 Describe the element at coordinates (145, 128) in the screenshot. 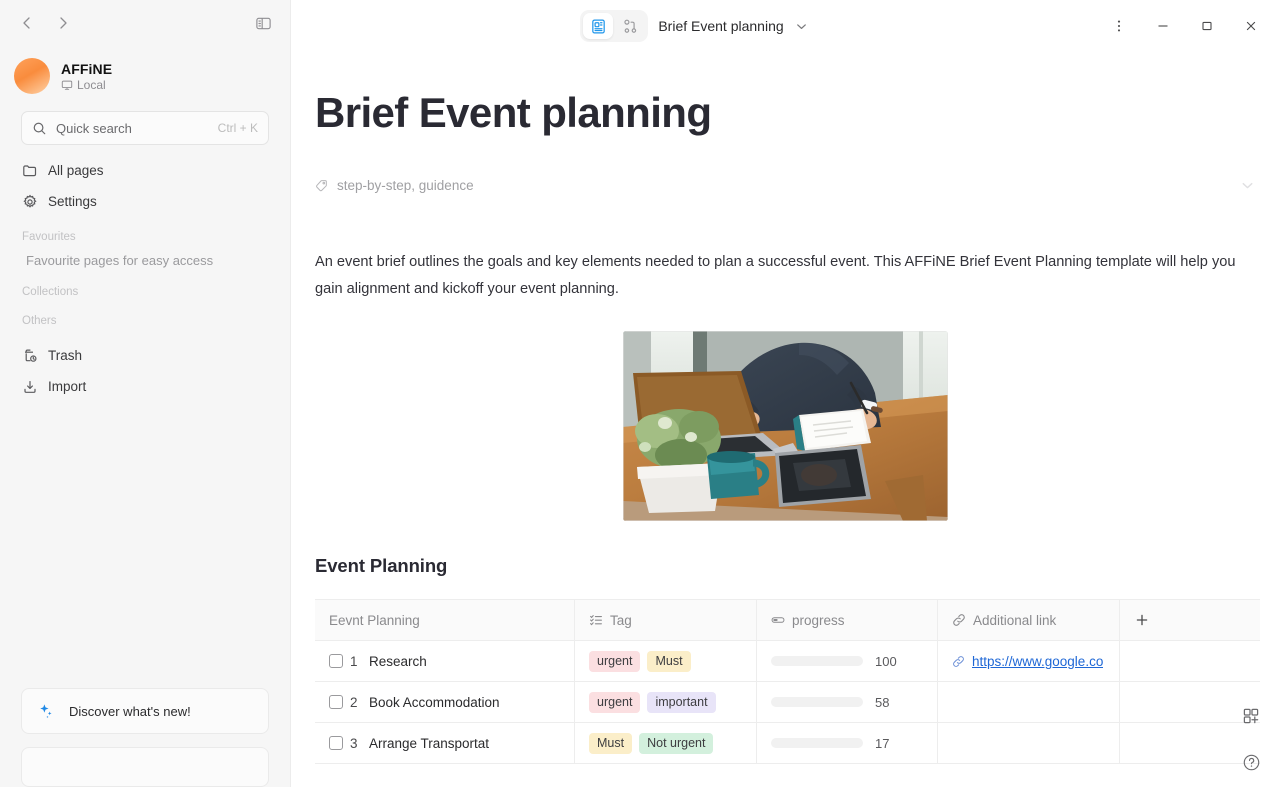

I see `quick-search-input: Quick search Ctrl + K` at that location.